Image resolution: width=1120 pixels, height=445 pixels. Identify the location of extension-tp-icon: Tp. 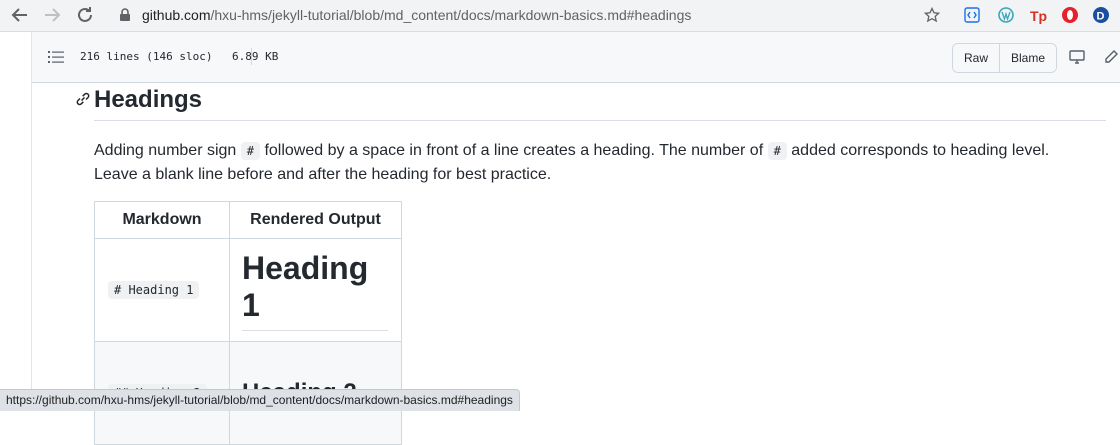
(1038, 15).